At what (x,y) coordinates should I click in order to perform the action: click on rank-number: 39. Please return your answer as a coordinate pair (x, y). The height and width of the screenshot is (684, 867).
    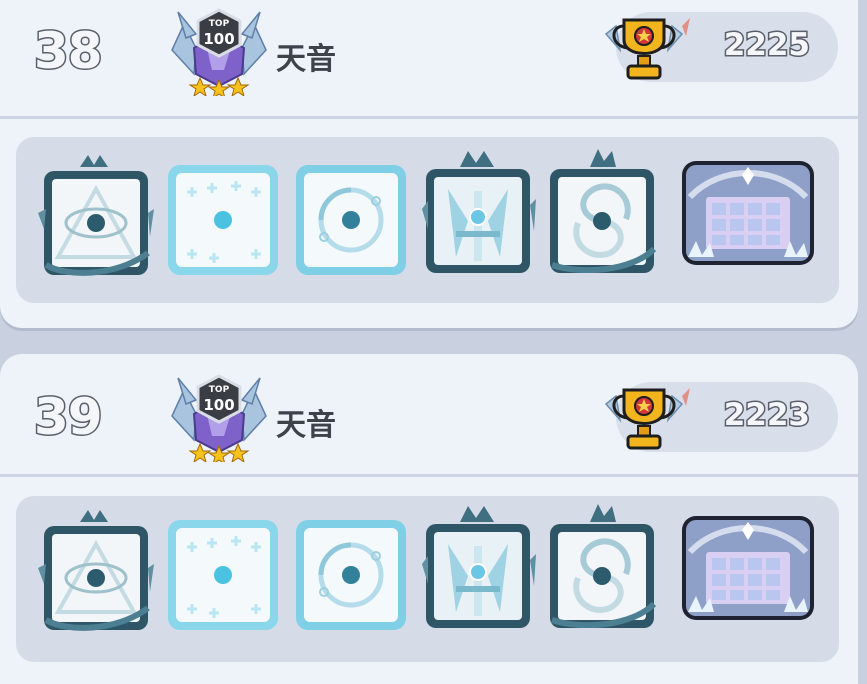
    Looking at the image, I should click on (69, 417).